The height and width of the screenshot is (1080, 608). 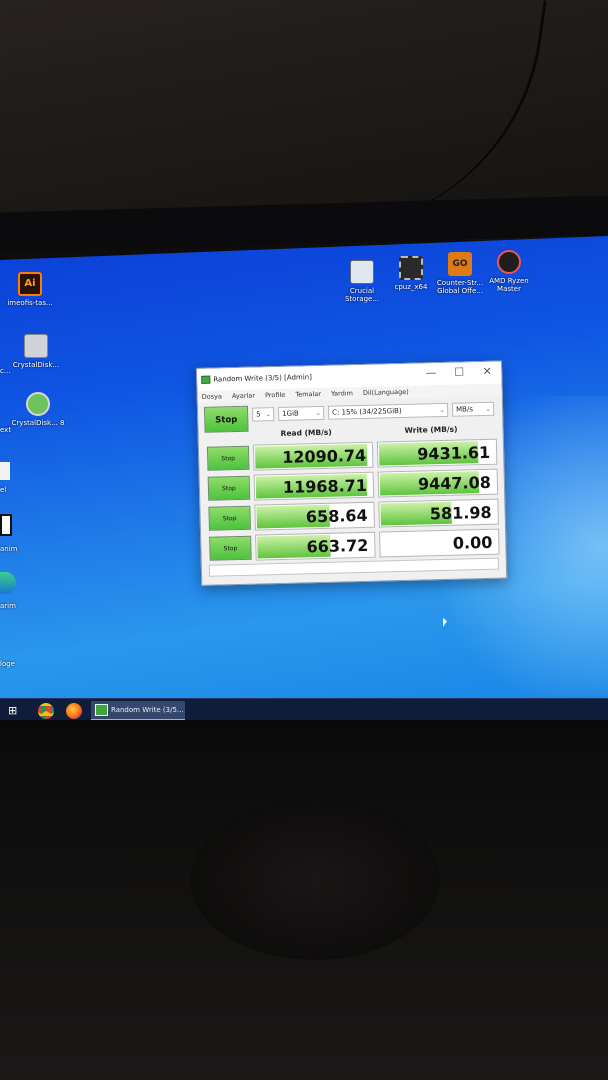 What do you see at coordinates (226, 419) in the screenshot?
I see `all-stop-button: Stop` at bounding box center [226, 419].